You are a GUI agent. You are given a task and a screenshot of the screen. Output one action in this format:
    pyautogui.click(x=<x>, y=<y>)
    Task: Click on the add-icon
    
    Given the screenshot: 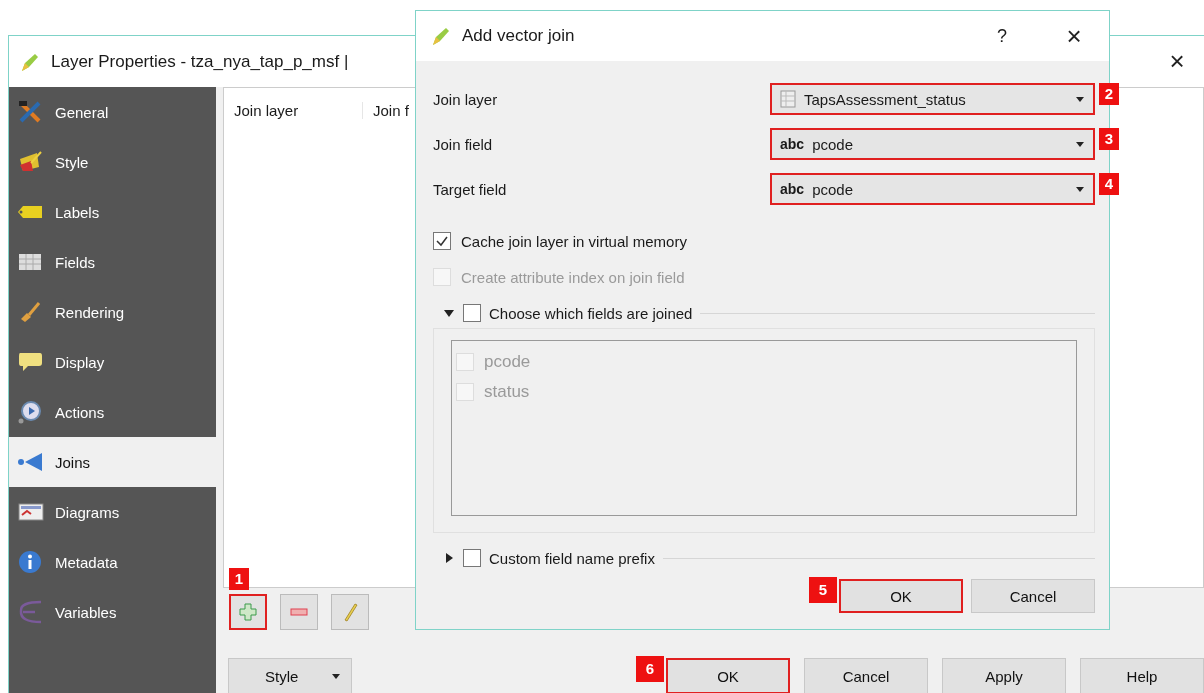 What is the action you would take?
    pyautogui.click(x=248, y=612)
    